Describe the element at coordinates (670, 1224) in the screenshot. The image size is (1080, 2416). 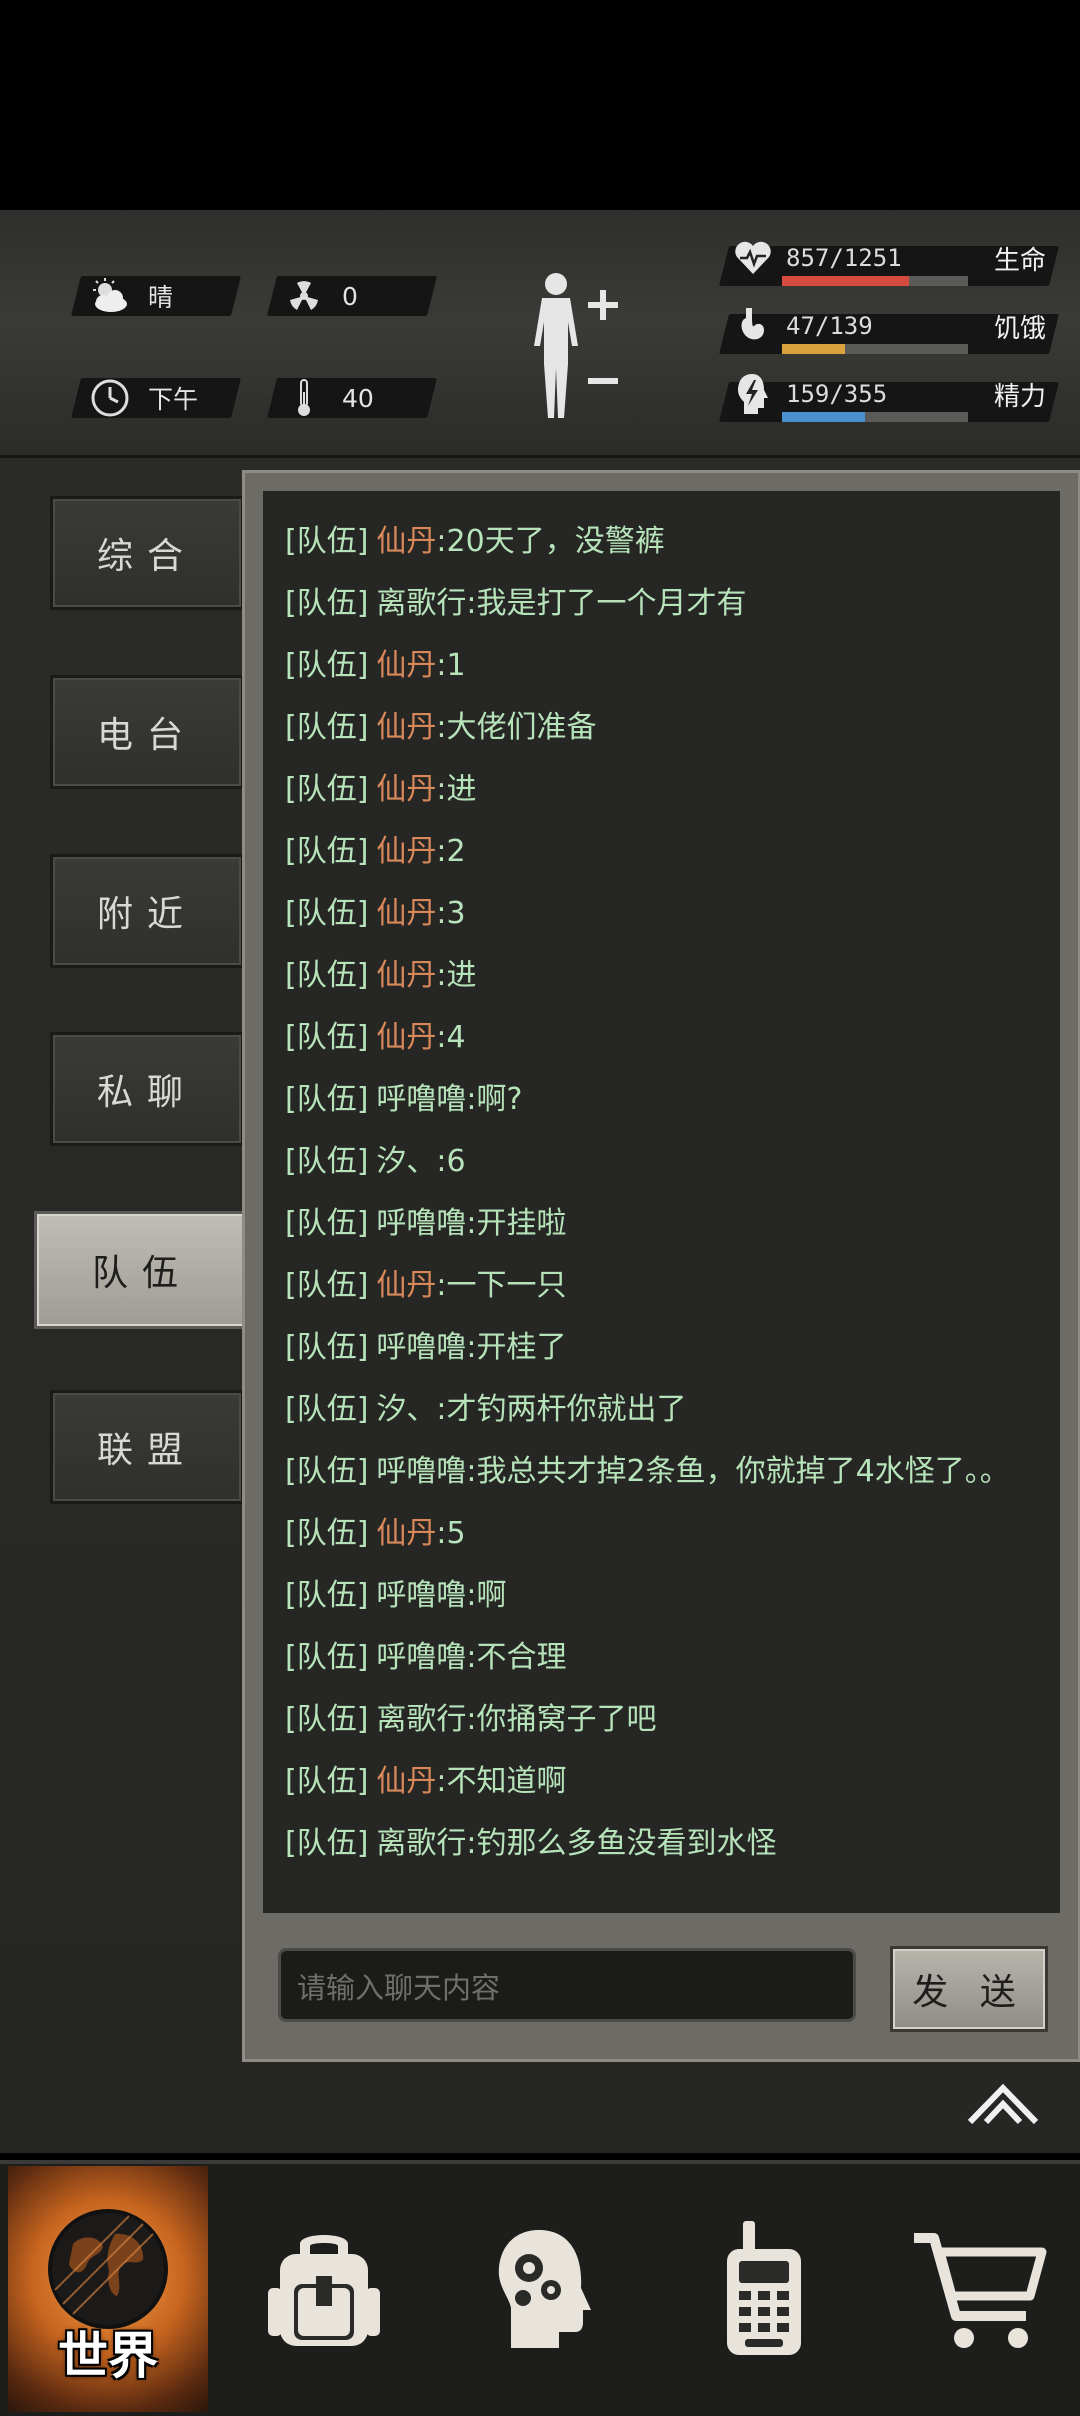
I see `chat-message: [队伍] 呼噜噜:开挂啦` at that location.